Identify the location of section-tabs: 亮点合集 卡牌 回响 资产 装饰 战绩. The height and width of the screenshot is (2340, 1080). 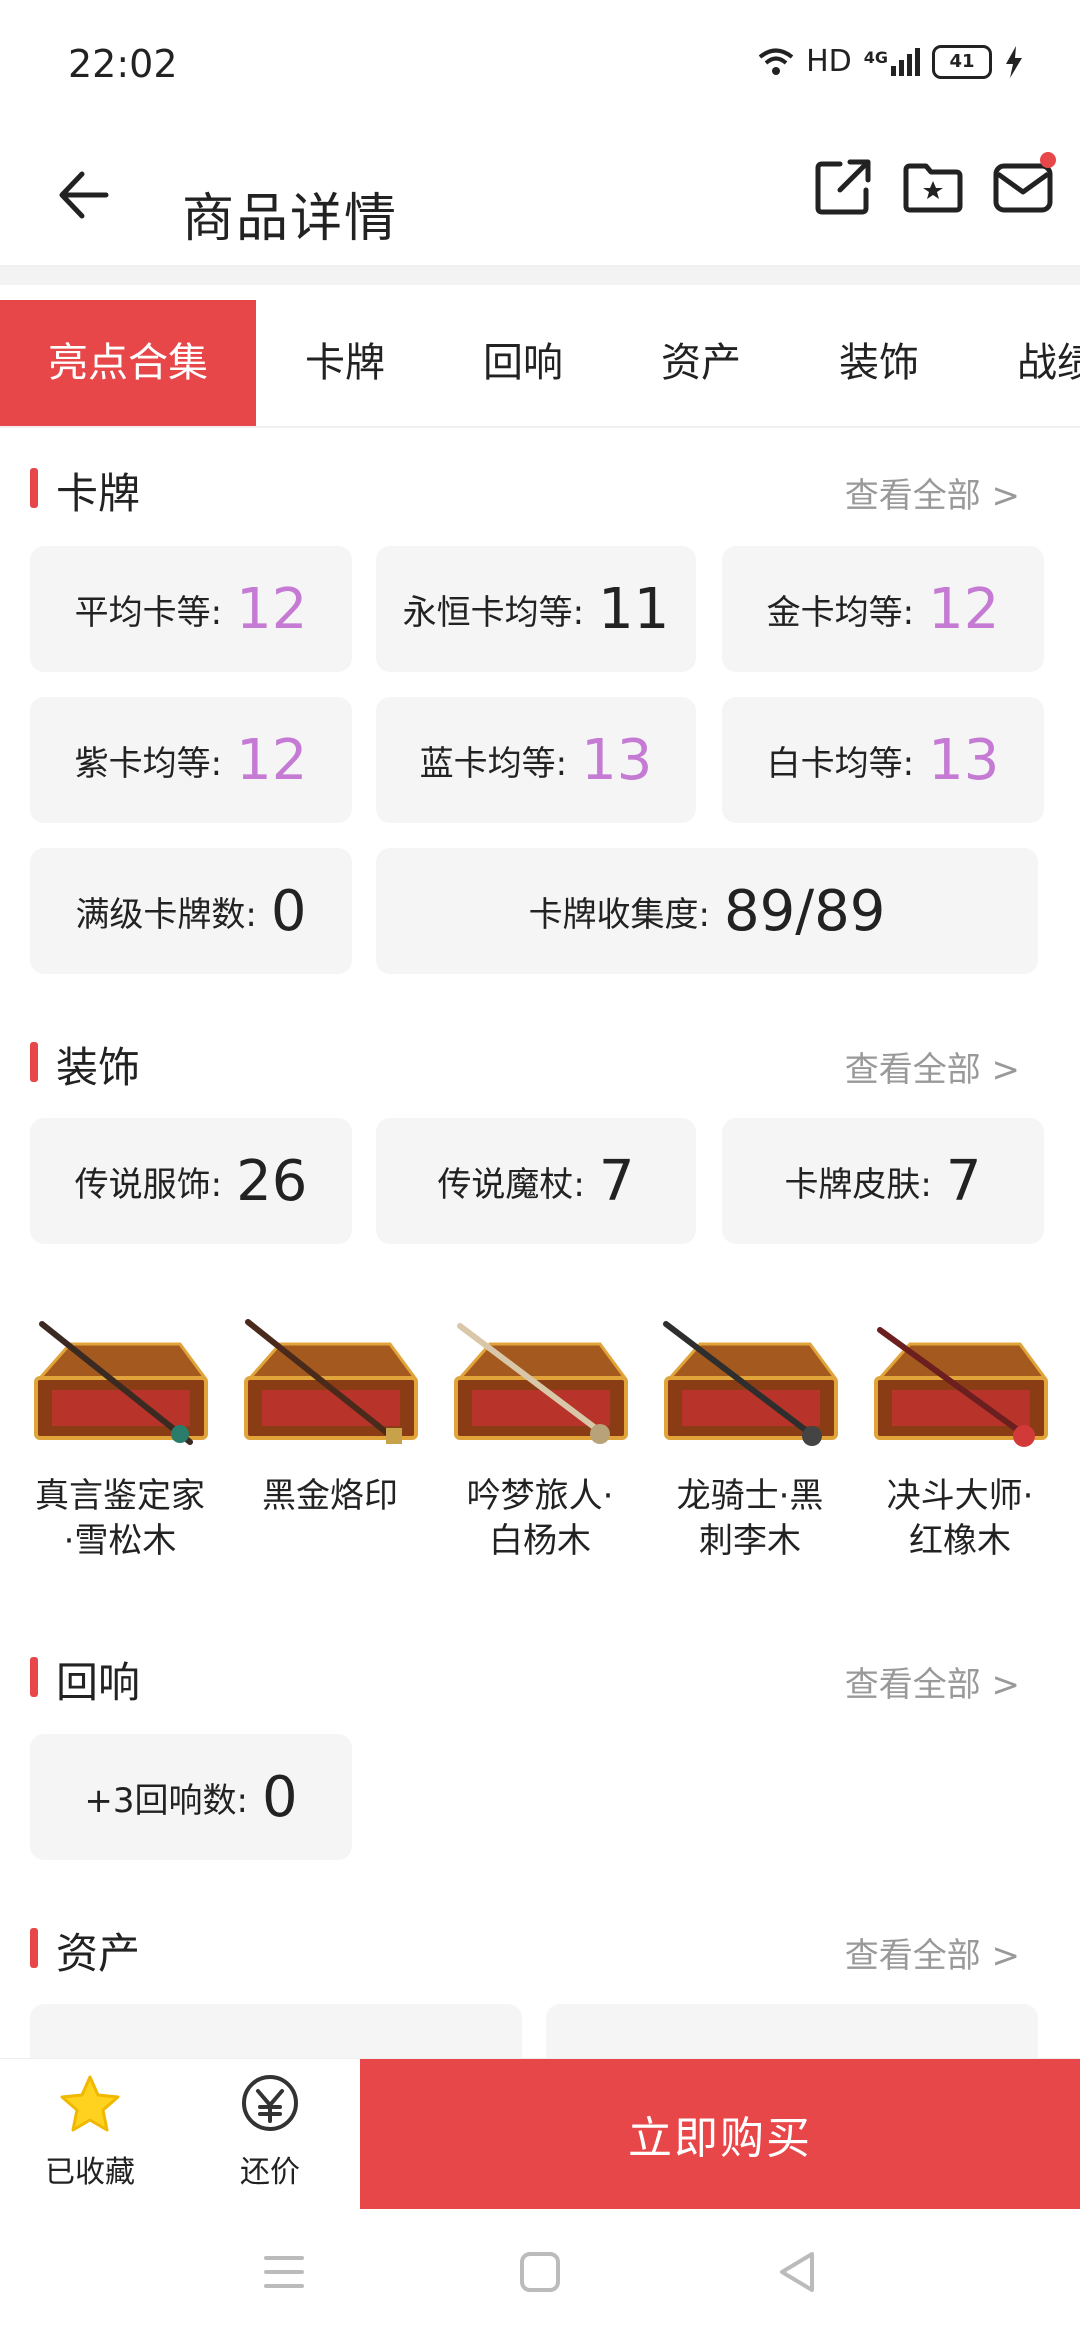
(540, 364).